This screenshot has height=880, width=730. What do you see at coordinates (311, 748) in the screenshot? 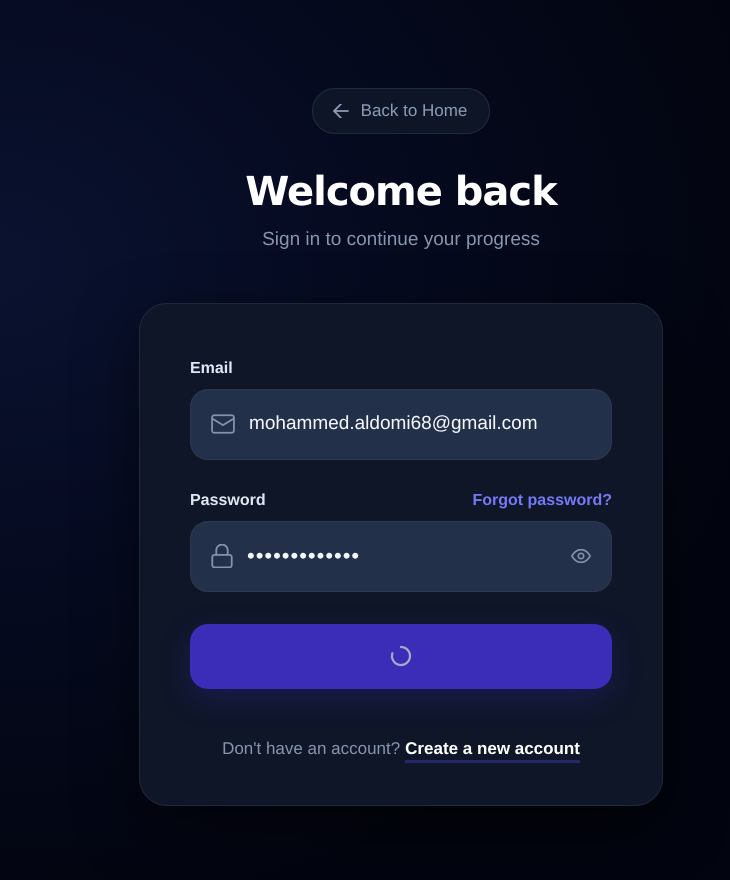
I see `signup-prompt: Don't have an account?` at bounding box center [311, 748].